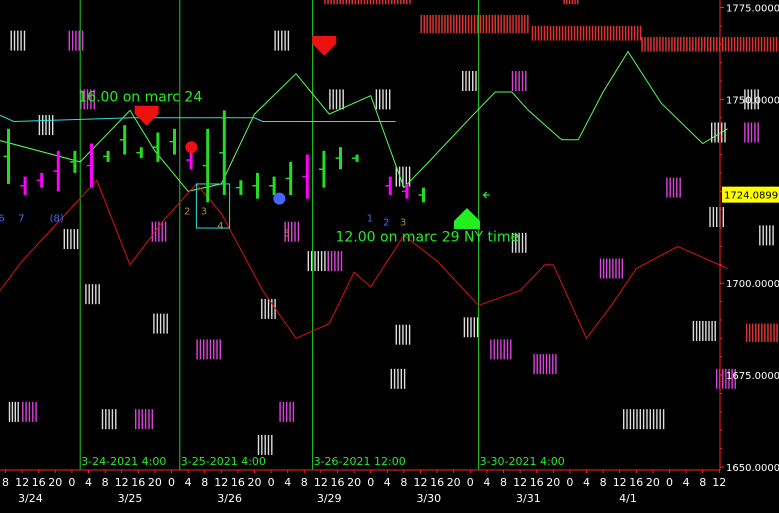  What do you see at coordinates (428, 498) in the screenshot?
I see `x-date-label: 3/30` at bounding box center [428, 498].